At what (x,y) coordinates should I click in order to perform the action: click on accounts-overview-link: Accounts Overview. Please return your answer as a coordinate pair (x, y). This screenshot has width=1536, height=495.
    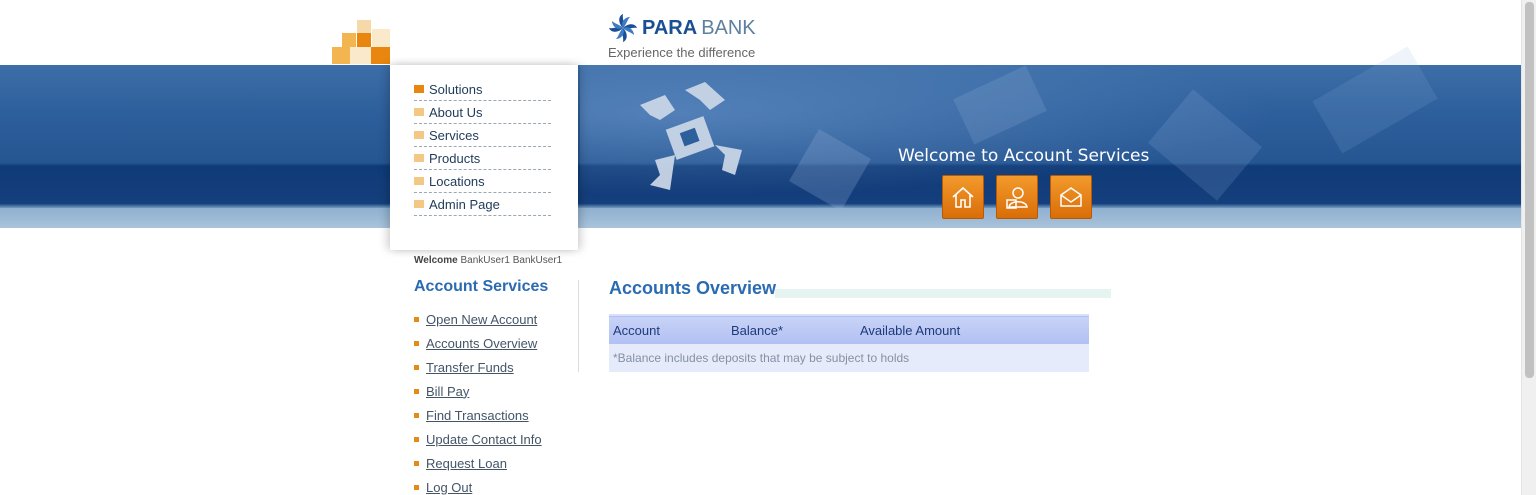
    Looking at the image, I should click on (481, 343).